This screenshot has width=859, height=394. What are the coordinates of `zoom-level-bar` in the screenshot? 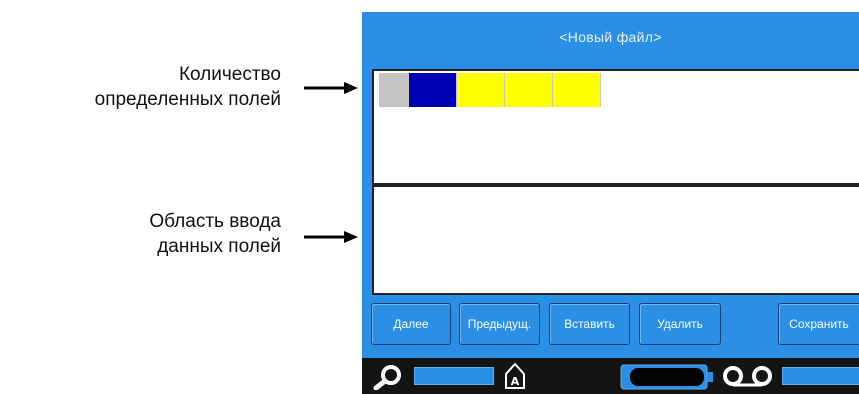 It's located at (454, 376).